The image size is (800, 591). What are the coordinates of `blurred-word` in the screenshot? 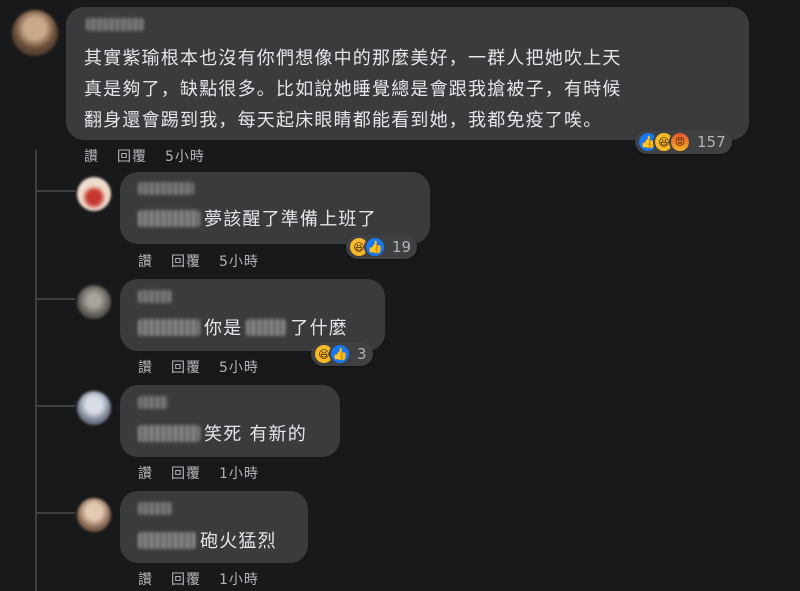 It's located at (266, 327).